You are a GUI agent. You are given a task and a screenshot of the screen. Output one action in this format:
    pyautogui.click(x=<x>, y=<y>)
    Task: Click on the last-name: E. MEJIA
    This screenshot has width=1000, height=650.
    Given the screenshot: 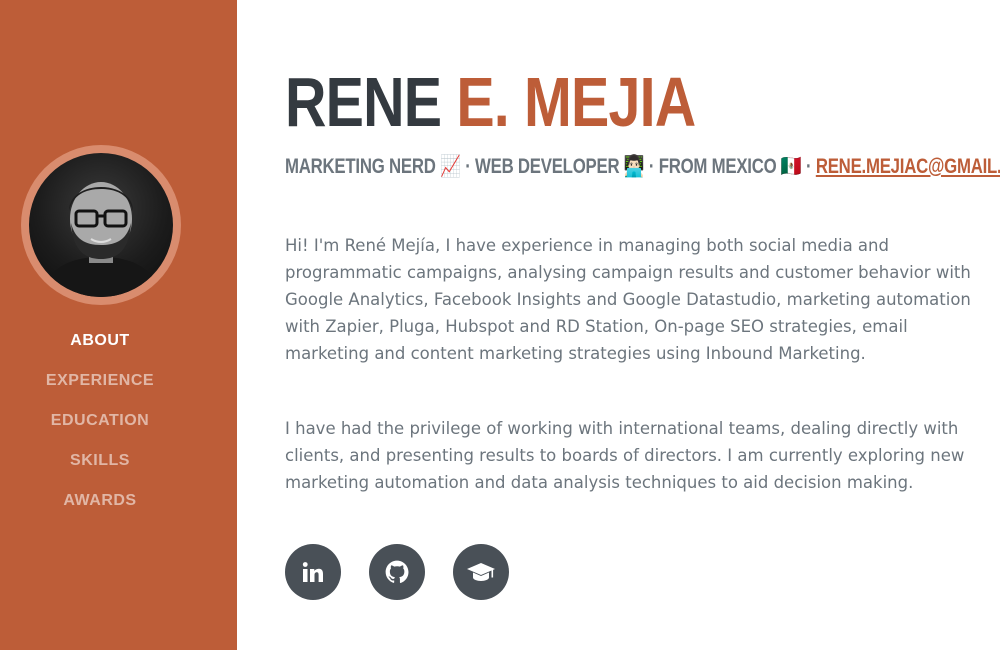 What is the action you would take?
    pyautogui.click(x=576, y=102)
    